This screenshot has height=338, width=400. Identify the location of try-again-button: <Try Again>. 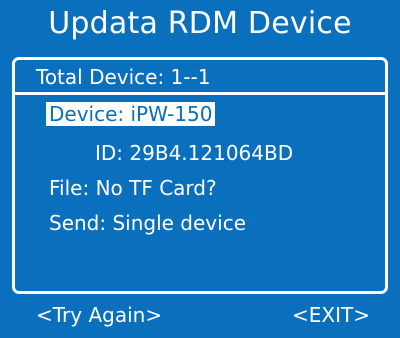
(99, 315).